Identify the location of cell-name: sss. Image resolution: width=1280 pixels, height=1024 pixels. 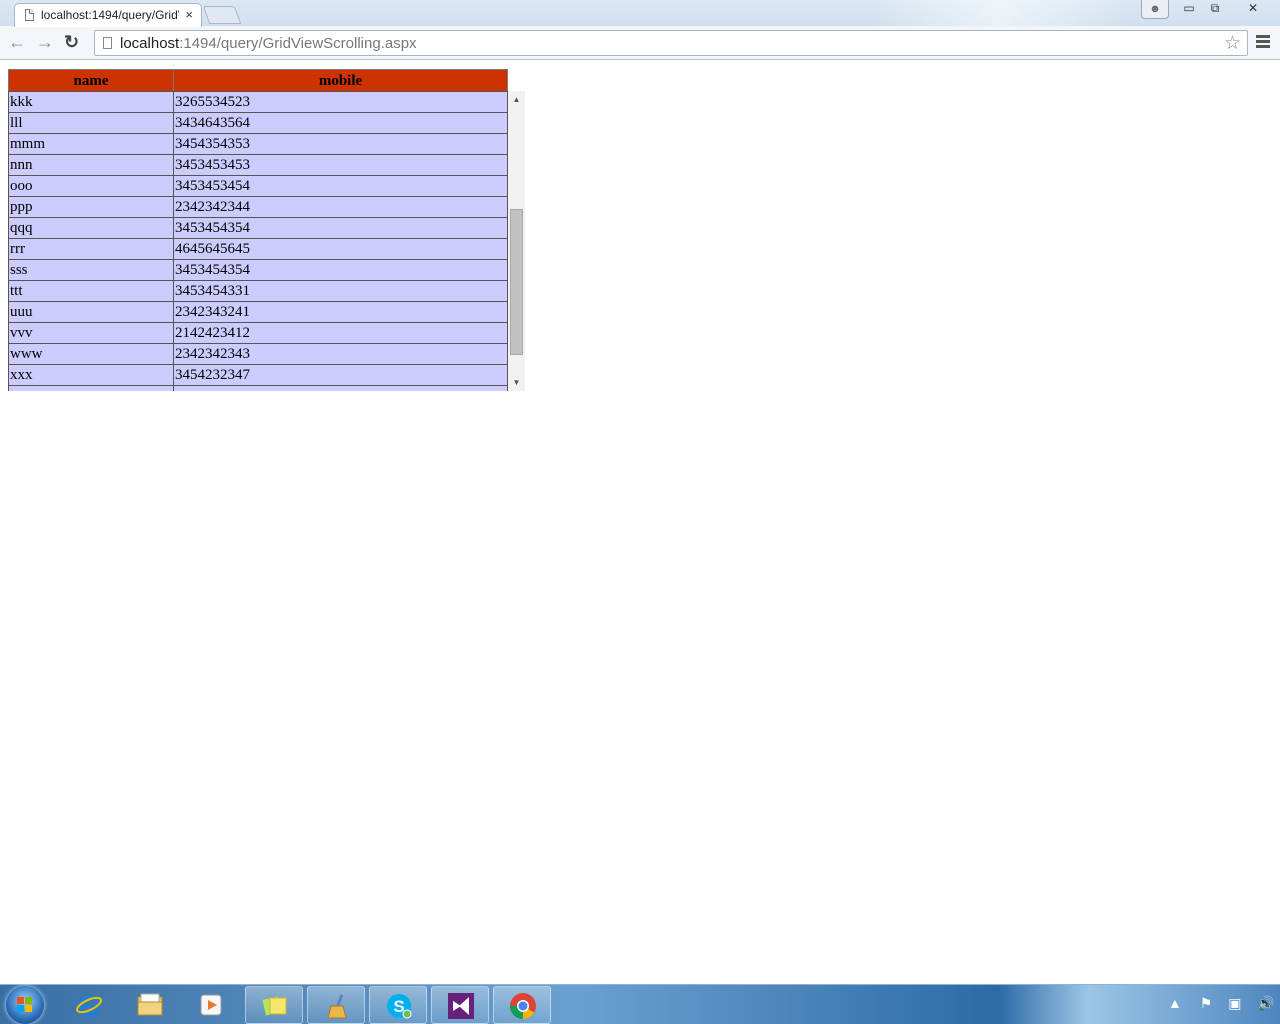
(91, 270).